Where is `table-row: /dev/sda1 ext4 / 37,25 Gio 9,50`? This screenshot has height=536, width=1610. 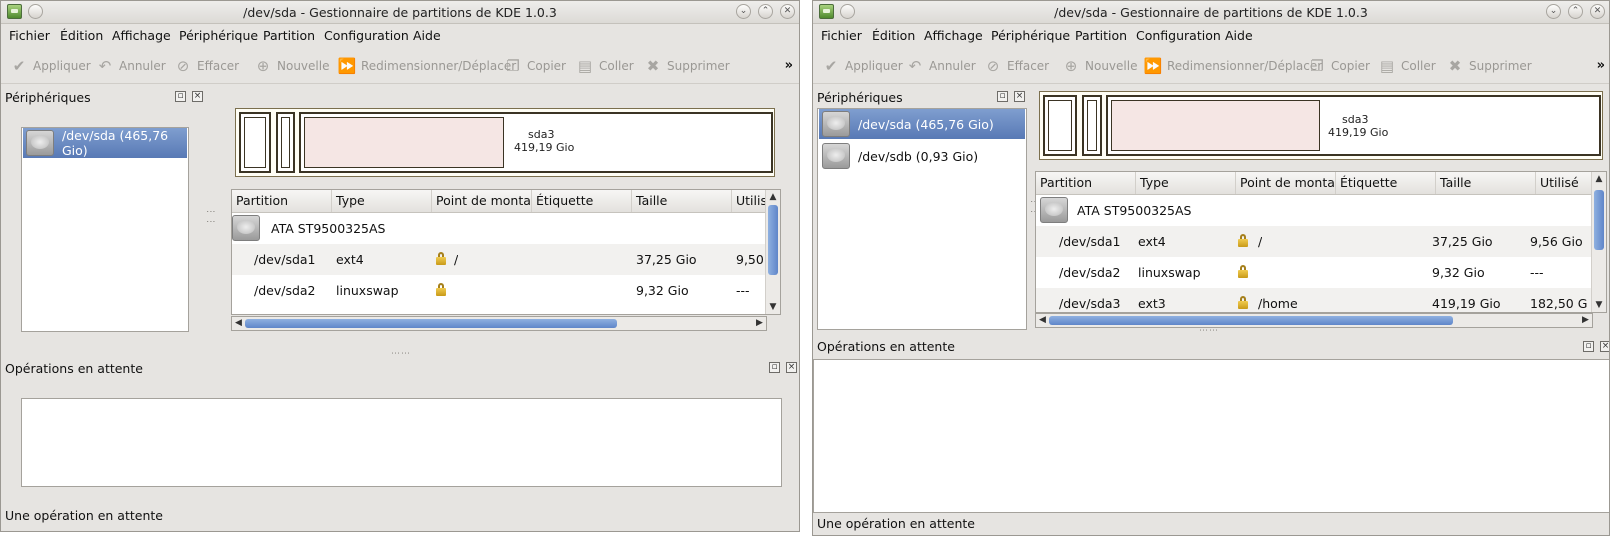 table-row: /dev/sda1 ext4 / 37,25 Gio 9,50 is located at coordinates (499, 259).